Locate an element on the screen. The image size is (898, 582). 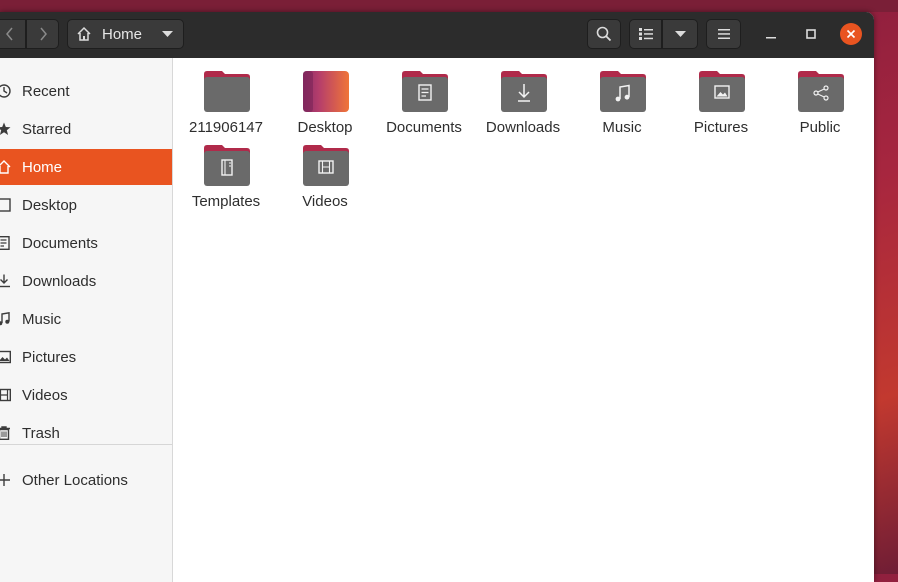
hamburger-menu-icon is located at coordinates (723, 34).